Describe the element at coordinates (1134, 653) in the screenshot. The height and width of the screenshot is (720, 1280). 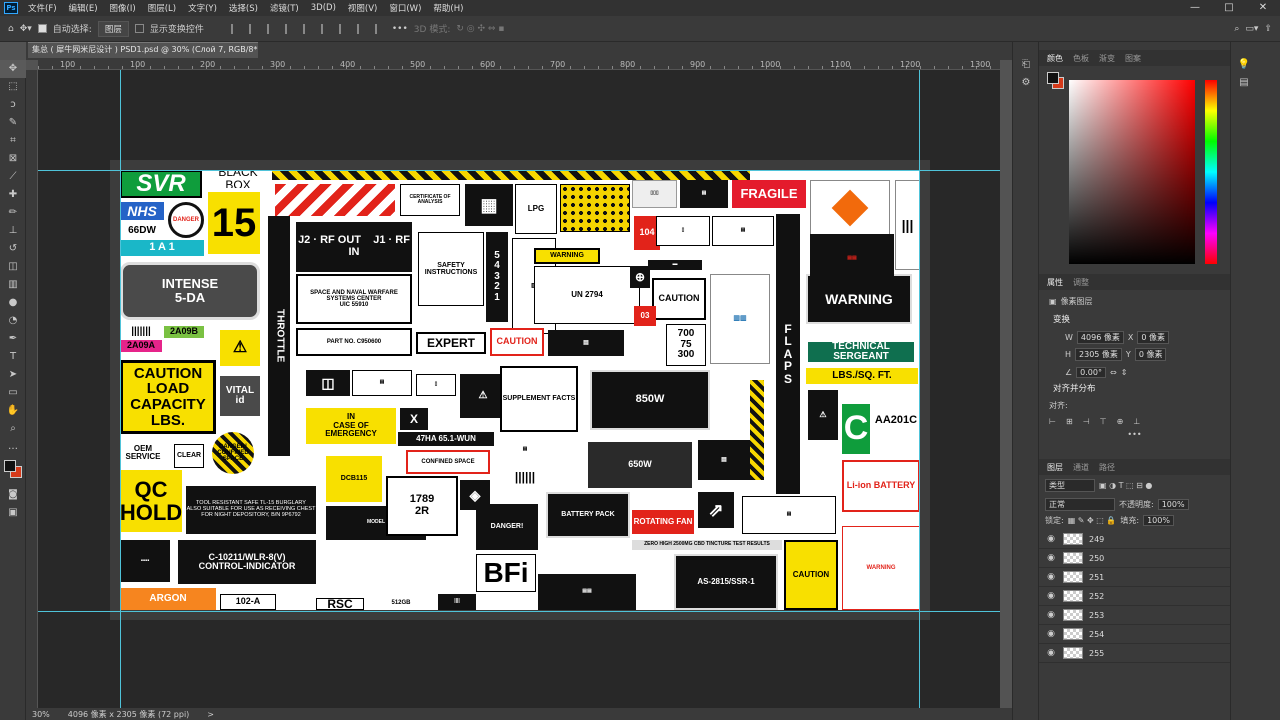
I see `layer-row: ◉ 255` at that location.